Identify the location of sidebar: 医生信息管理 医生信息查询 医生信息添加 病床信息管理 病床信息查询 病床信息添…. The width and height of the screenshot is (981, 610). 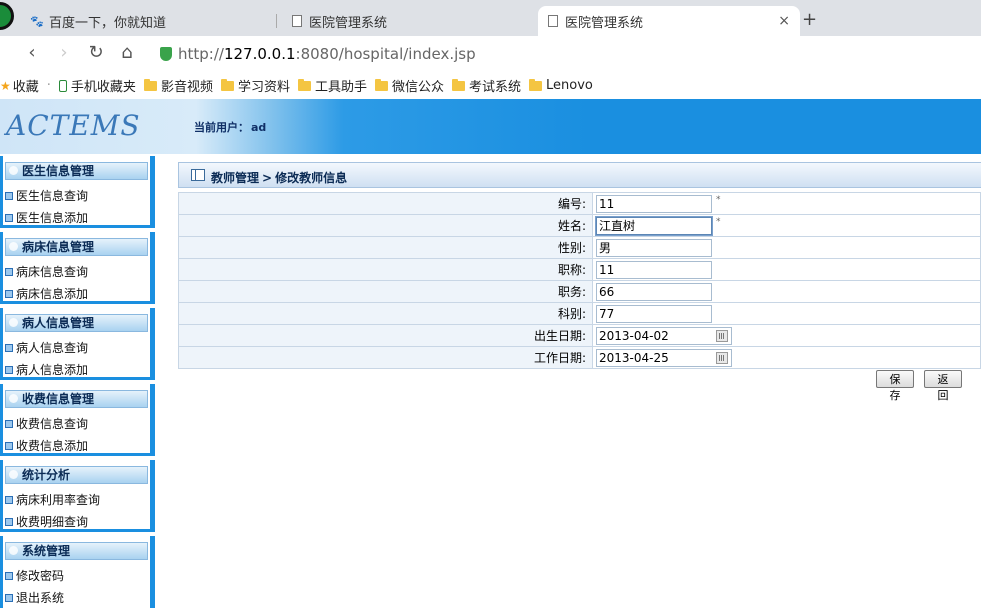
(82, 382).